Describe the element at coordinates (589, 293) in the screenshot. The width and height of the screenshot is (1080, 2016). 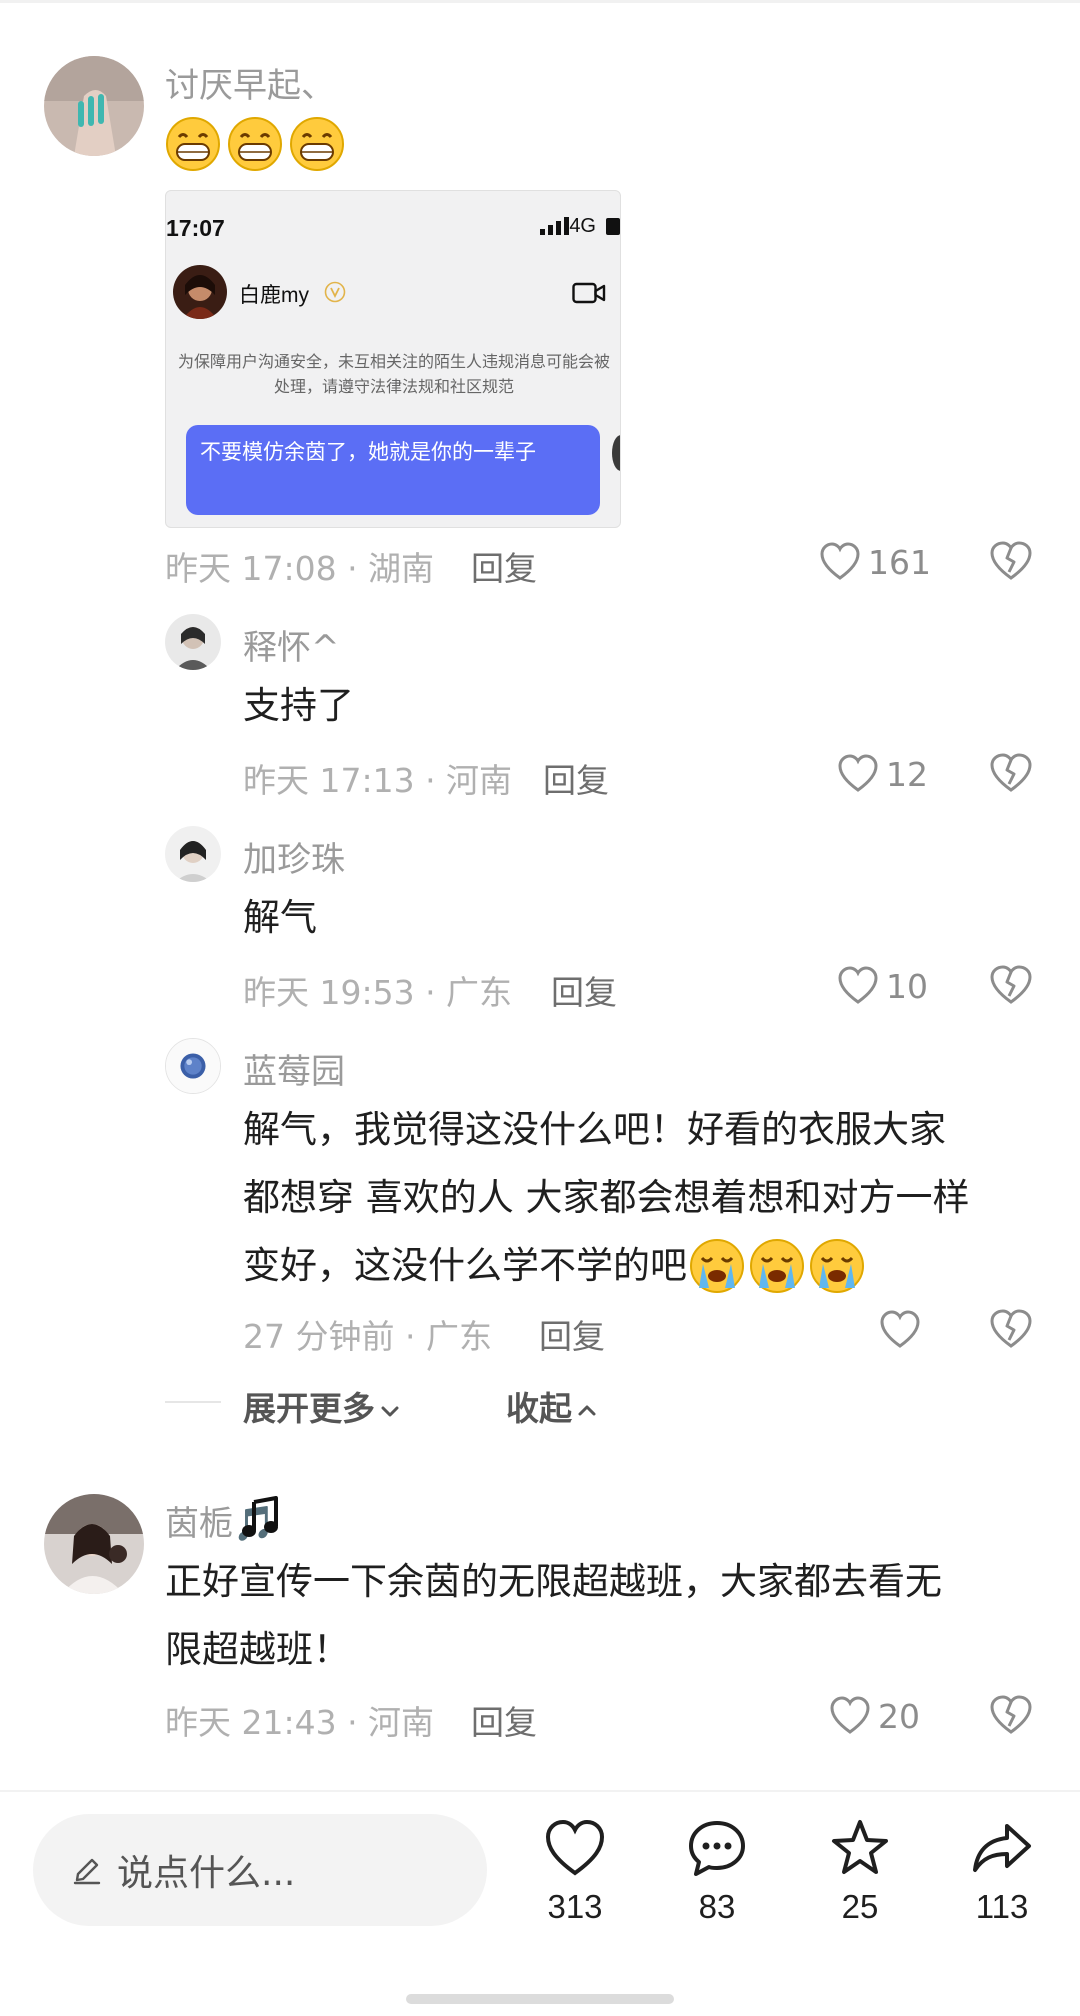
I see `video-call-icon` at that location.